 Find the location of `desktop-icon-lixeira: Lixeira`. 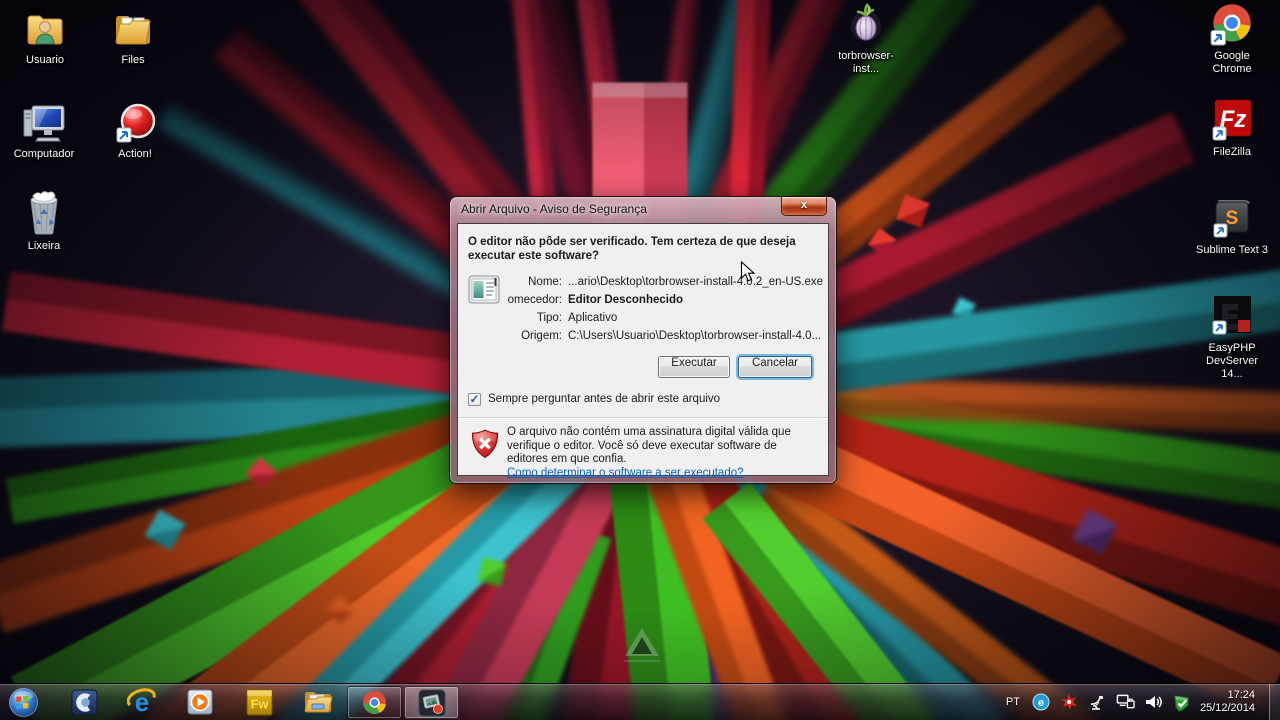

desktop-icon-lixeira: Lixeira is located at coordinates (44, 222).